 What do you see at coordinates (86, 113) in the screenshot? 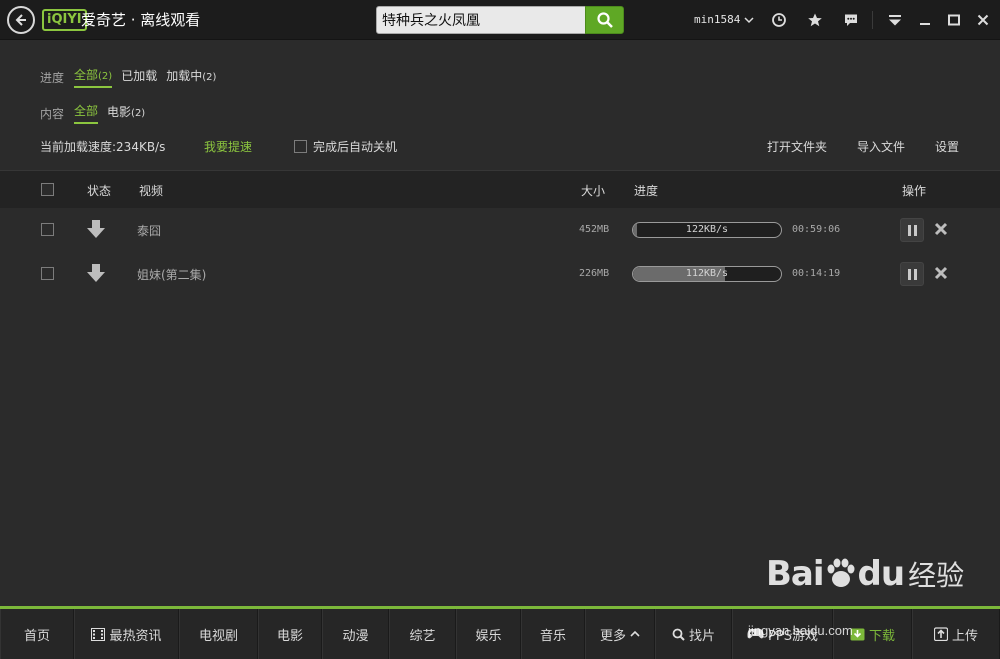
I see `filter-content-all: 全部` at bounding box center [86, 113].